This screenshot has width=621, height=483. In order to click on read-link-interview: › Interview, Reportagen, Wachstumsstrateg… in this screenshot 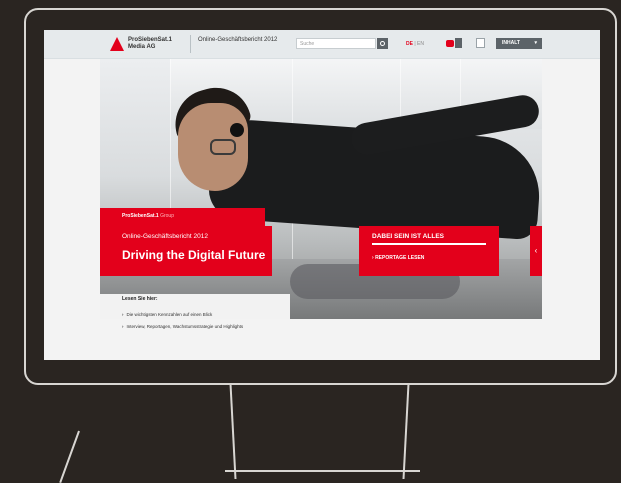, I will do `click(182, 326)`.